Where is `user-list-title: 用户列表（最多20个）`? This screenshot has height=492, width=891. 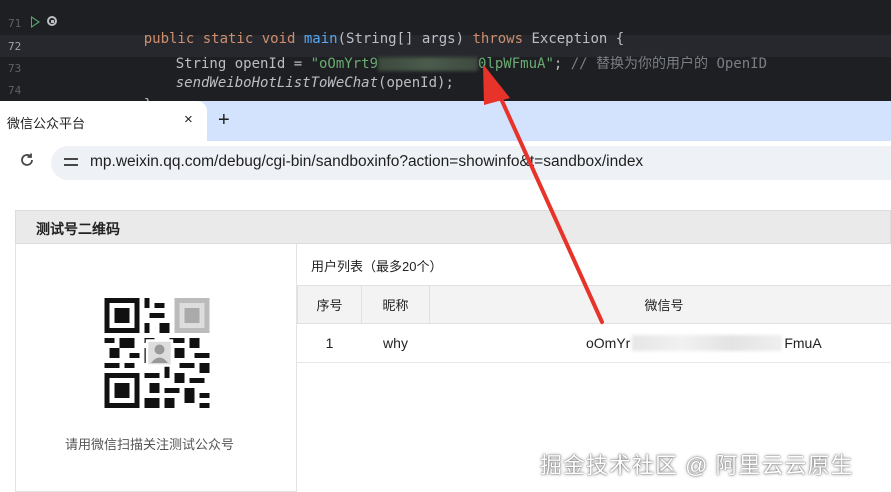
user-list-title: 用户列表（最多20个） is located at coordinates (377, 266).